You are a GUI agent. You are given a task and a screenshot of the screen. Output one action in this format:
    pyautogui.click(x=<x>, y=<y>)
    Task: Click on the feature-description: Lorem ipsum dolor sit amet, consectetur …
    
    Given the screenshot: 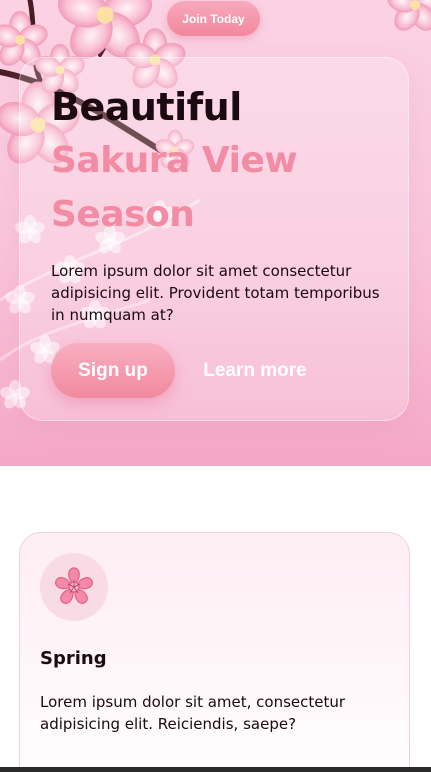 What is the action you would take?
    pyautogui.click(x=193, y=713)
    